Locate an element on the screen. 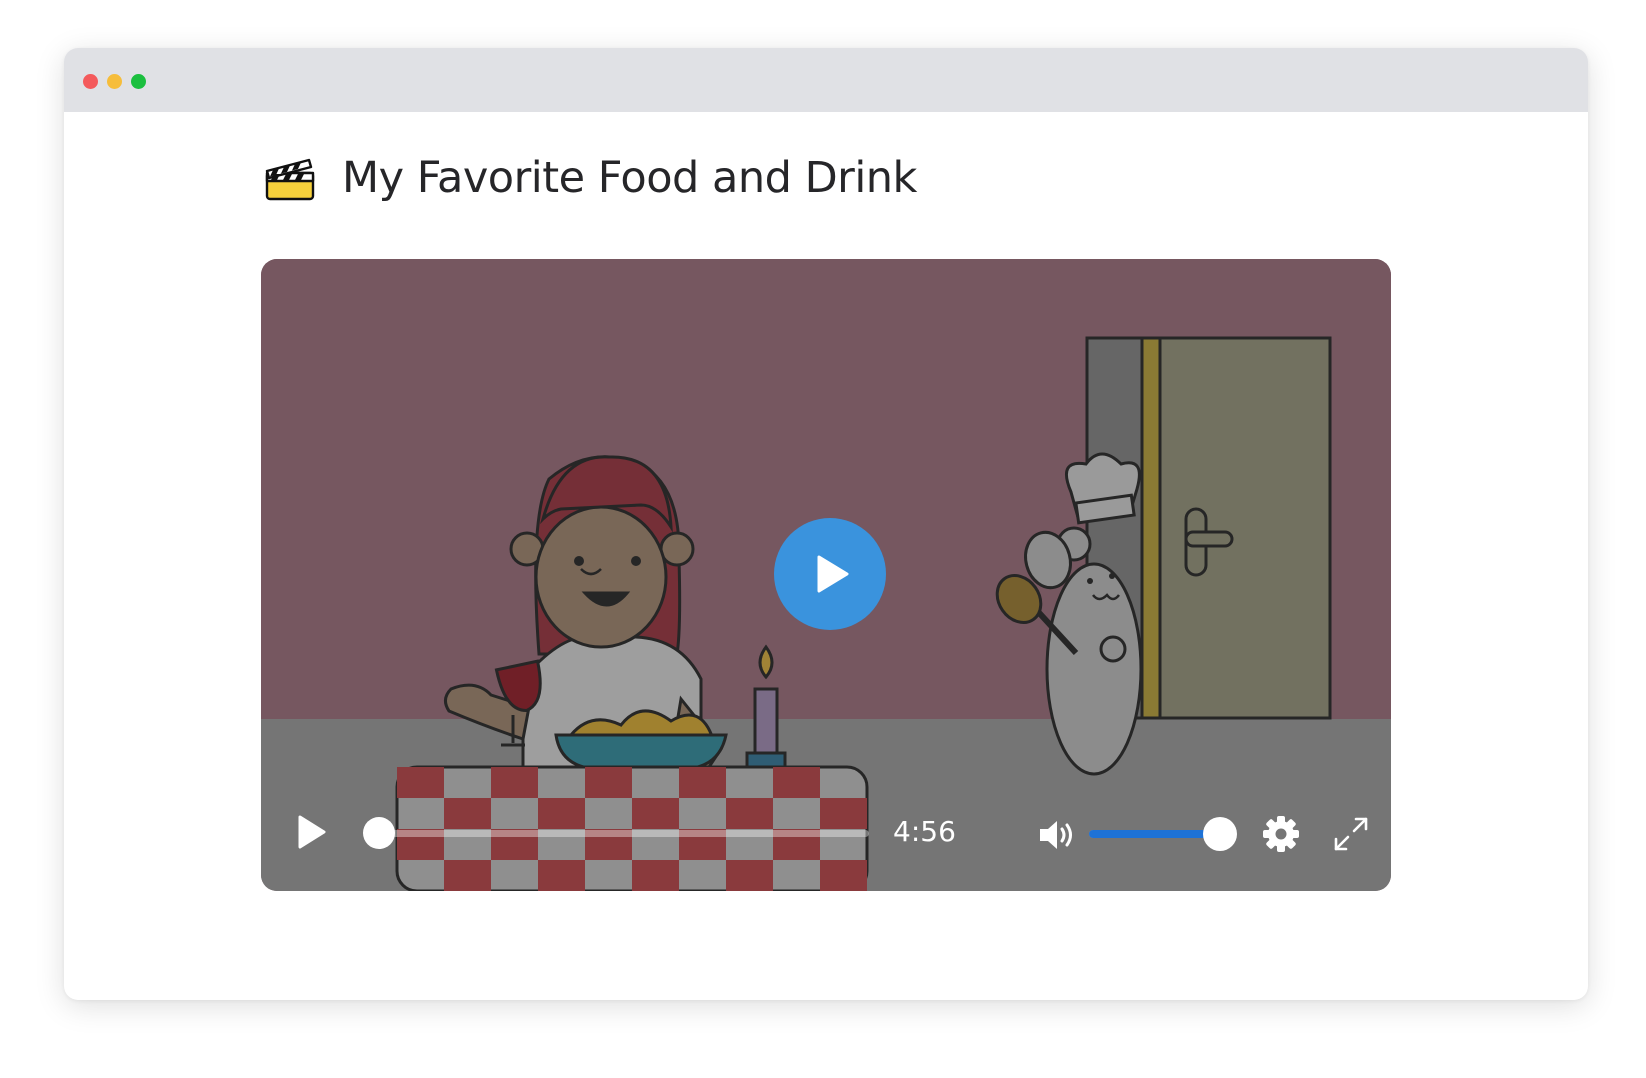 Image resolution: width=1646 pixels, height=1078 pixels. big-play-button is located at coordinates (830, 574).